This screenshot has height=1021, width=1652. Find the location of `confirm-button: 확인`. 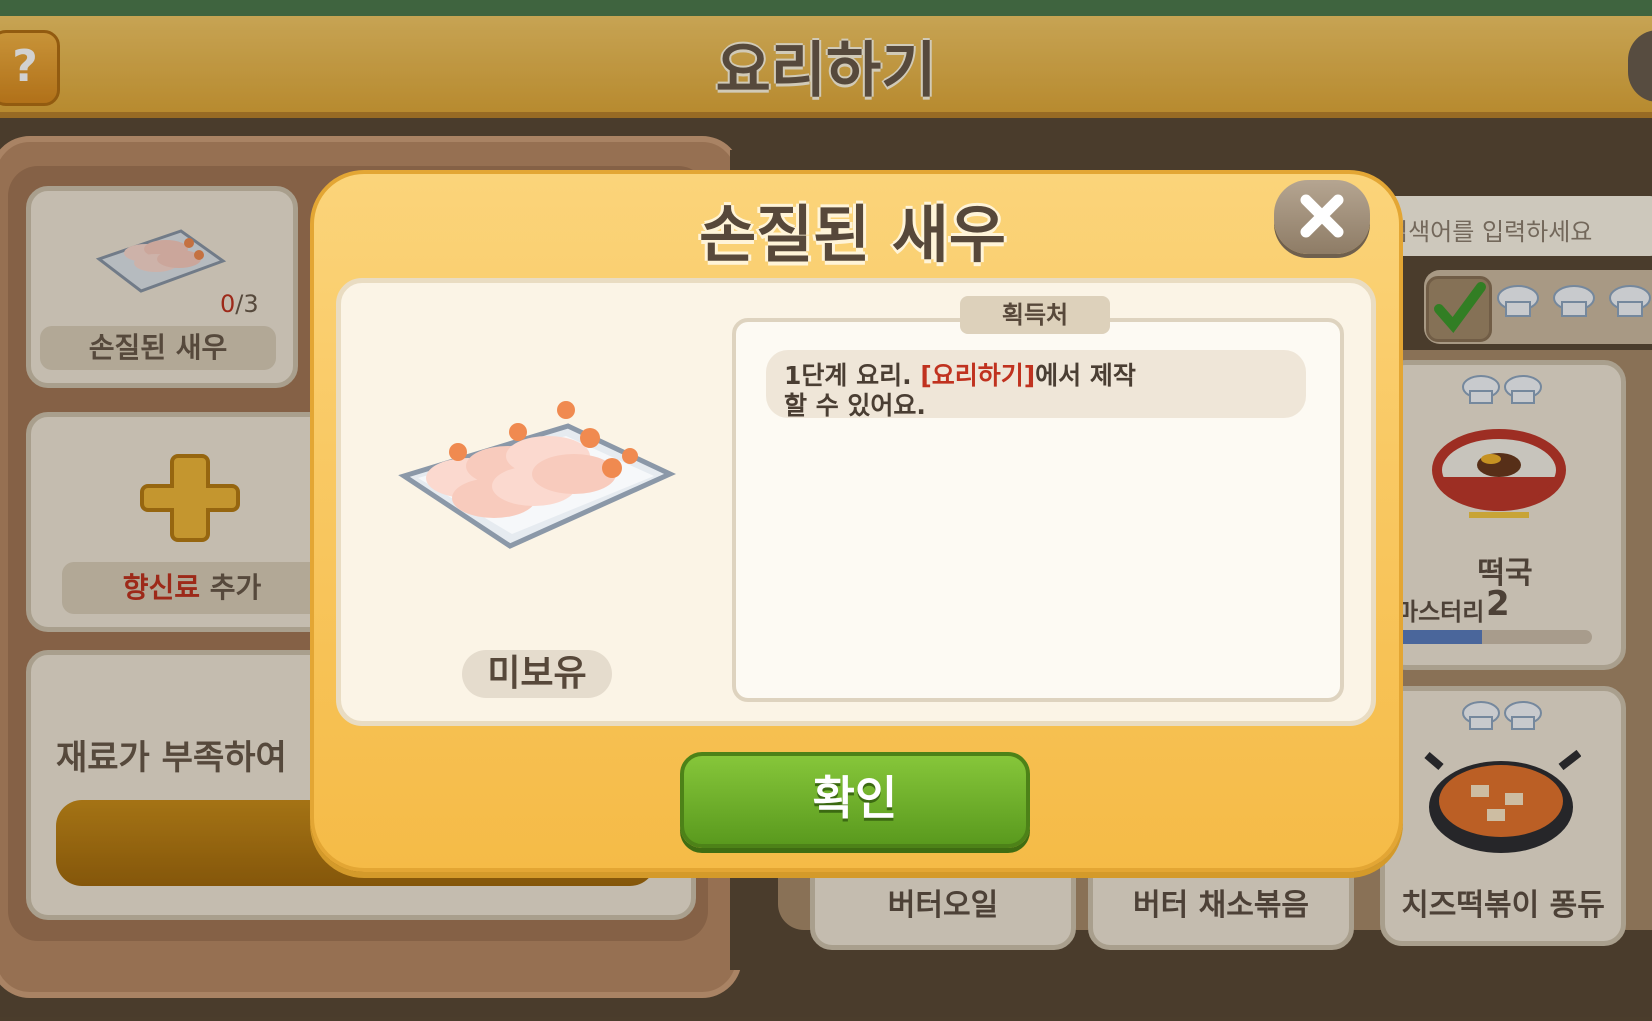

confirm-button: 확인 is located at coordinates (855, 800).